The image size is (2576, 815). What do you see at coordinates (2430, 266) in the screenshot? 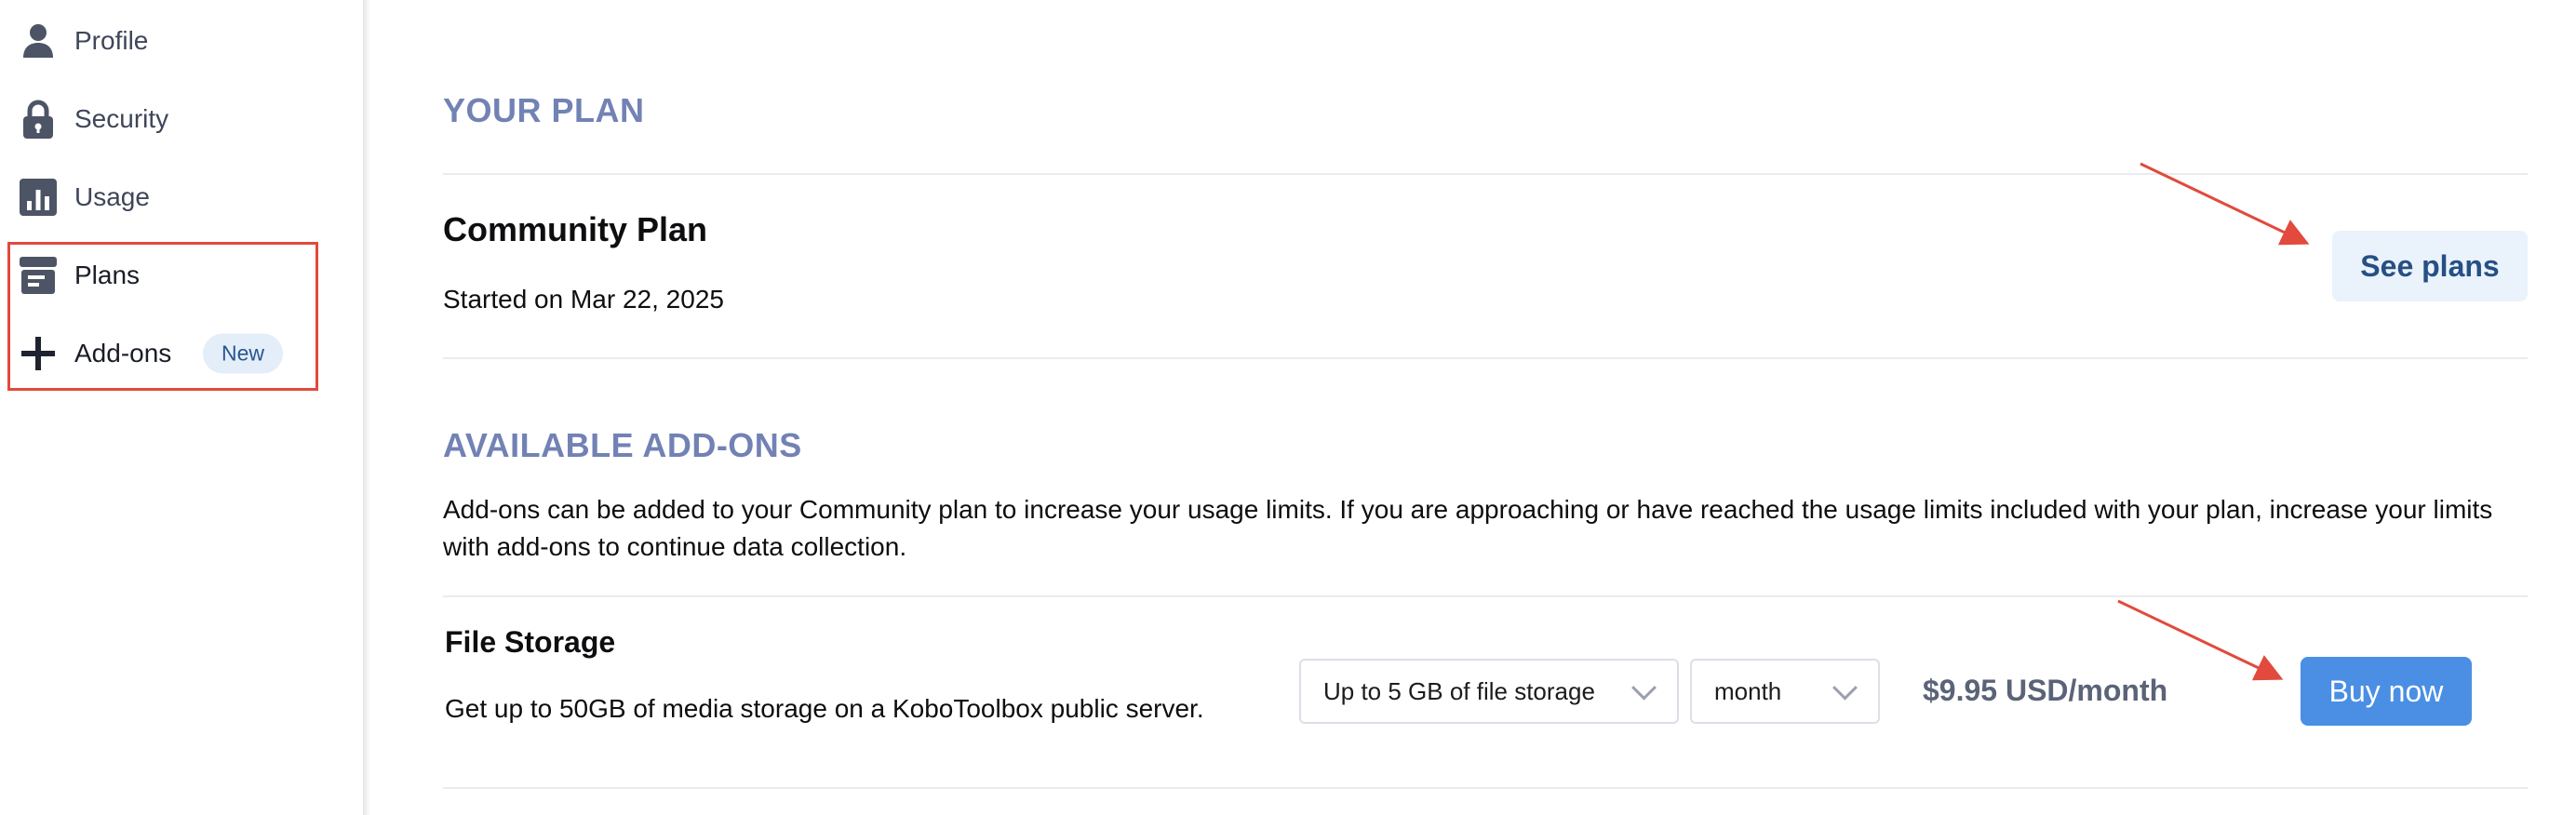
I see `see-plans-button: See plans` at bounding box center [2430, 266].